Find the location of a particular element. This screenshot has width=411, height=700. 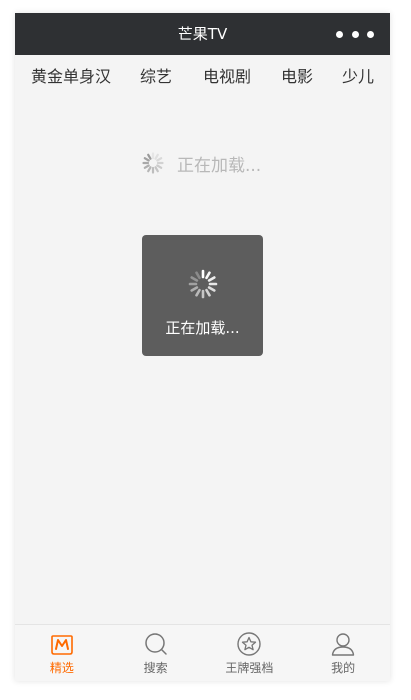

tabbar-item-featured: 精选 is located at coordinates (62, 653).